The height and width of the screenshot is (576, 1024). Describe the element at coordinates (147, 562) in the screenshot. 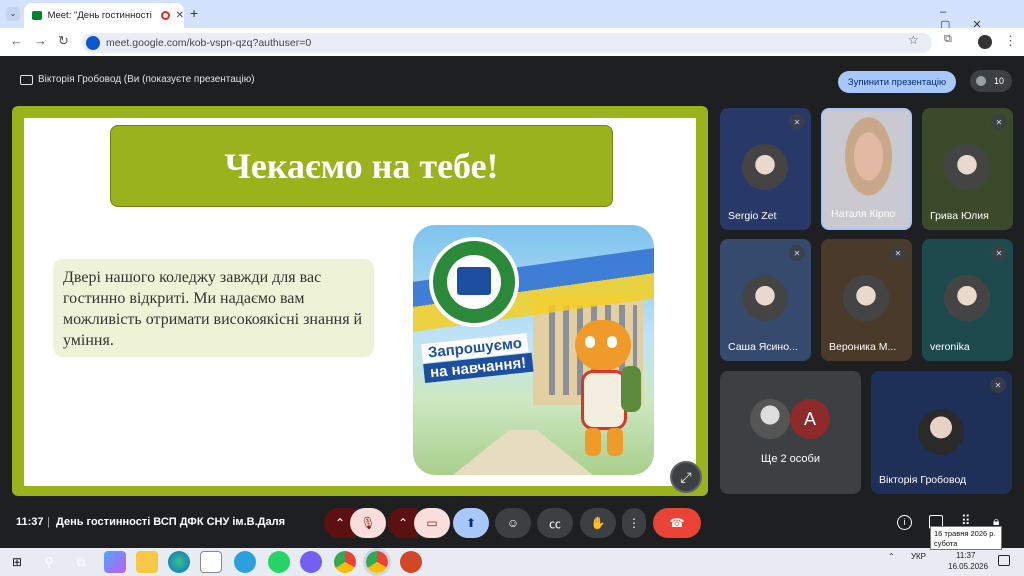

I see `file-explorer-icon` at that location.